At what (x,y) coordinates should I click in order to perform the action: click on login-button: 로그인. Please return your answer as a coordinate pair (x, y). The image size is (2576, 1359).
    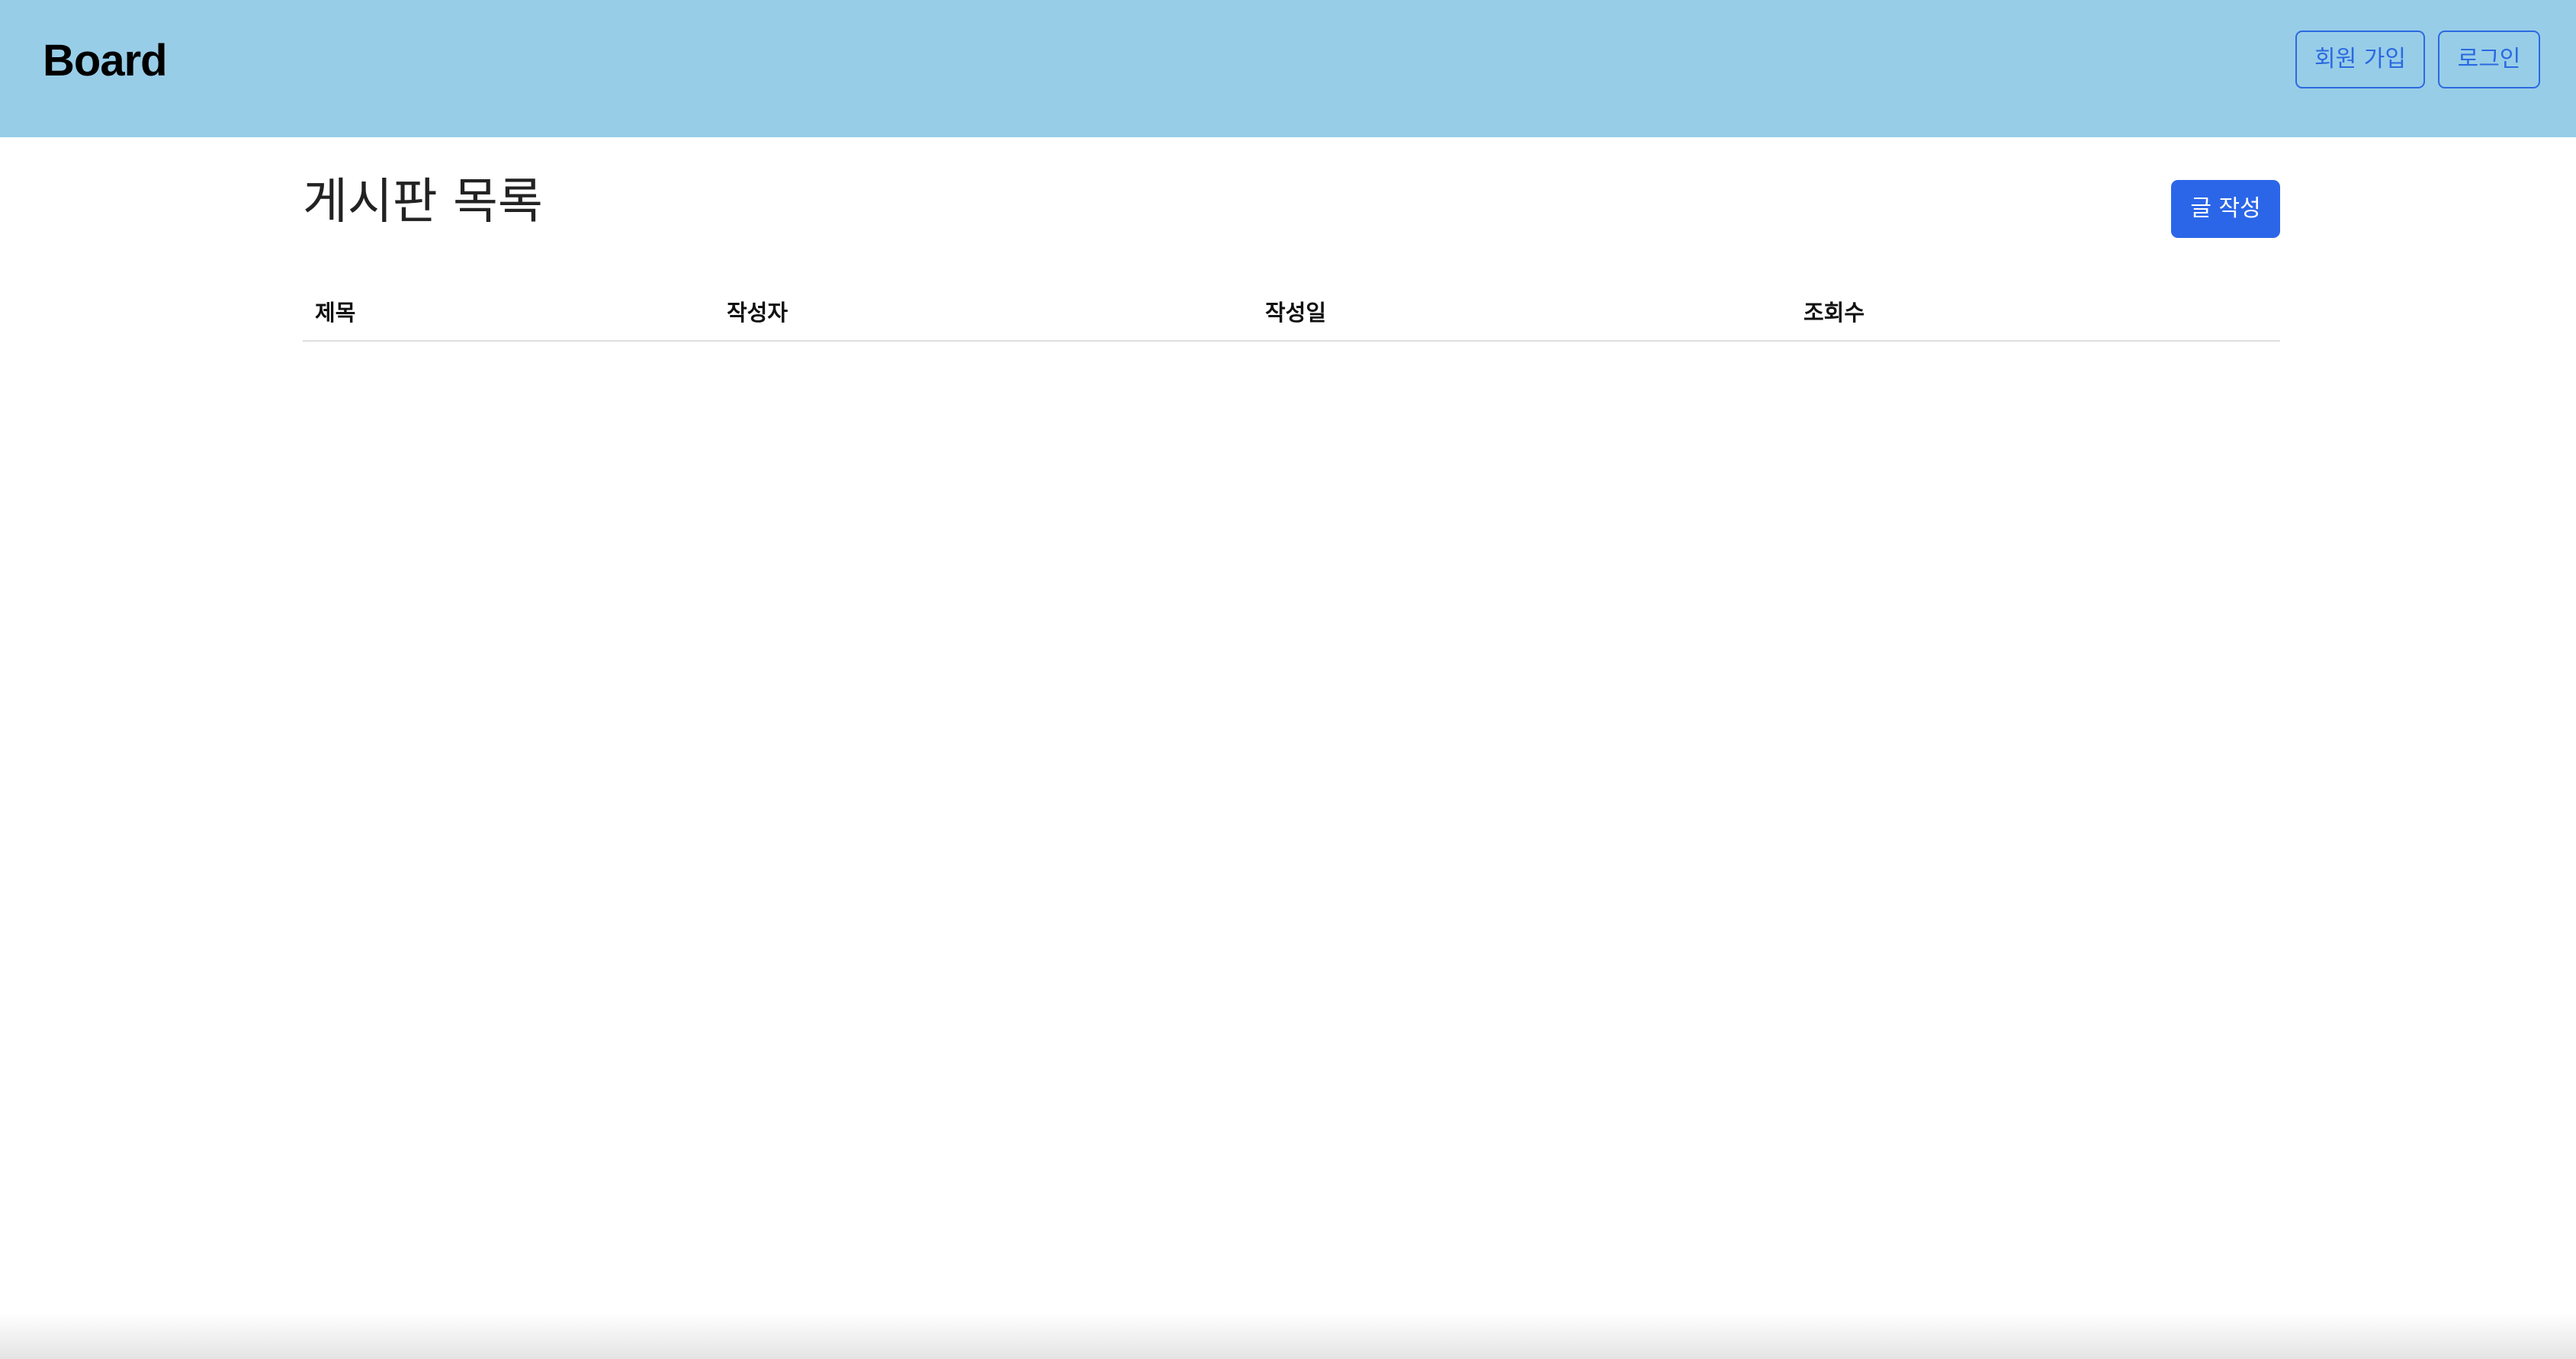
    Looking at the image, I should click on (2489, 59).